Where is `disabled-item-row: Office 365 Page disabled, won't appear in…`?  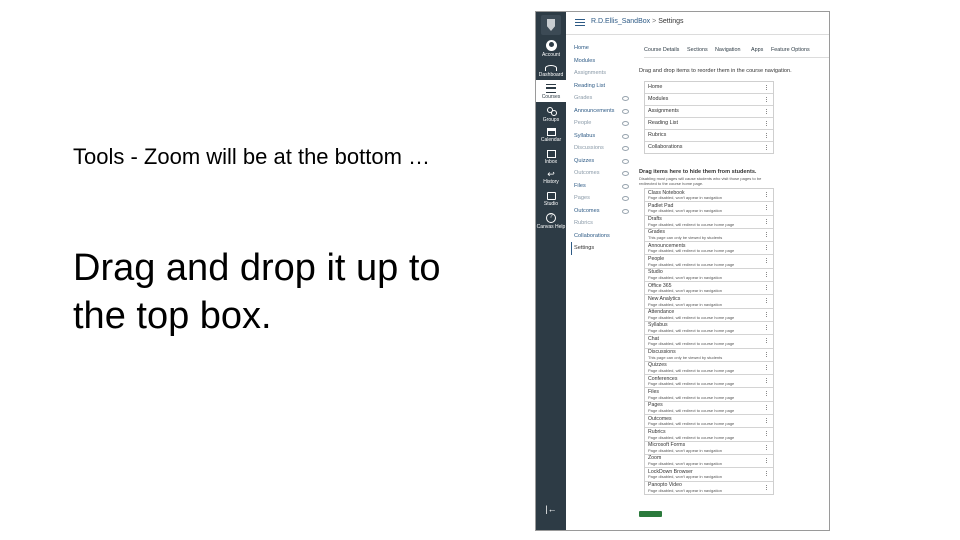 disabled-item-row: Office 365 Page disabled, won't appear in… is located at coordinates (709, 289).